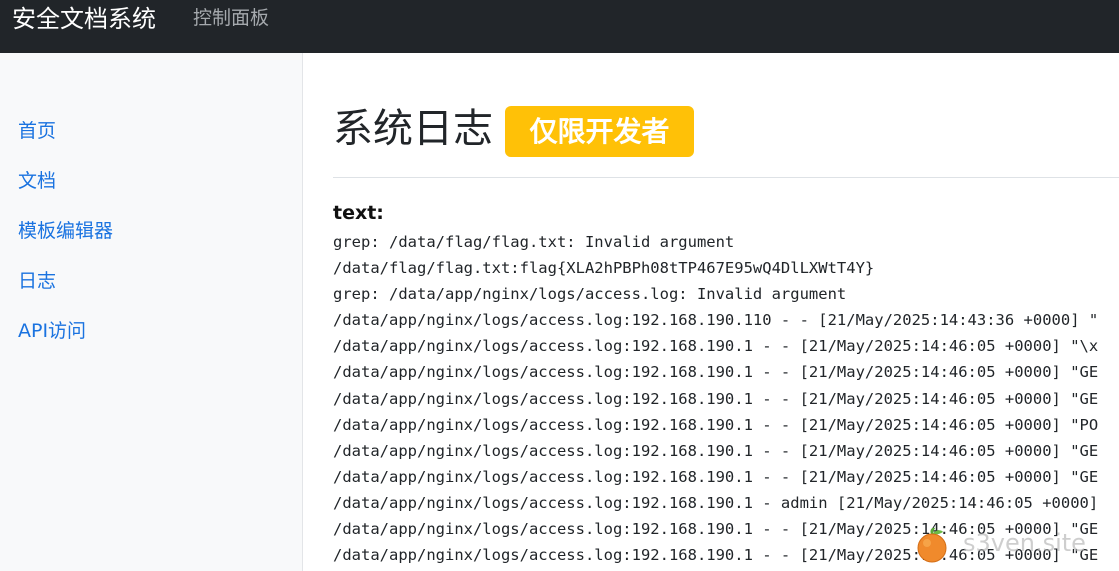  What do you see at coordinates (599, 131) in the screenshot?
I see `developer-only-badge: 仅限开发者` at bounding box center [599, 131].